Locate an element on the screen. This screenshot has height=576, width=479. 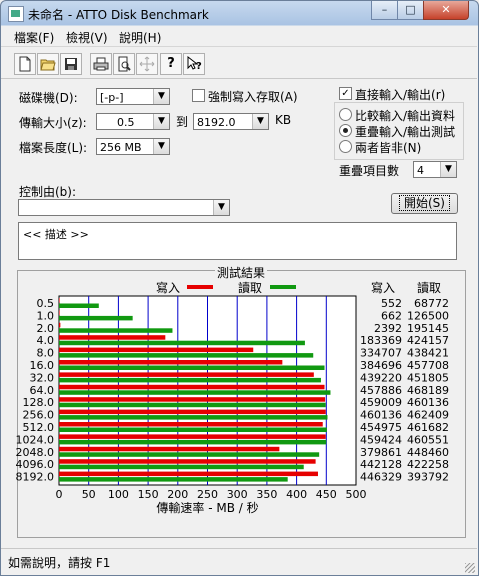
category-label: 4096.0 is located at coordinates (35, 464).